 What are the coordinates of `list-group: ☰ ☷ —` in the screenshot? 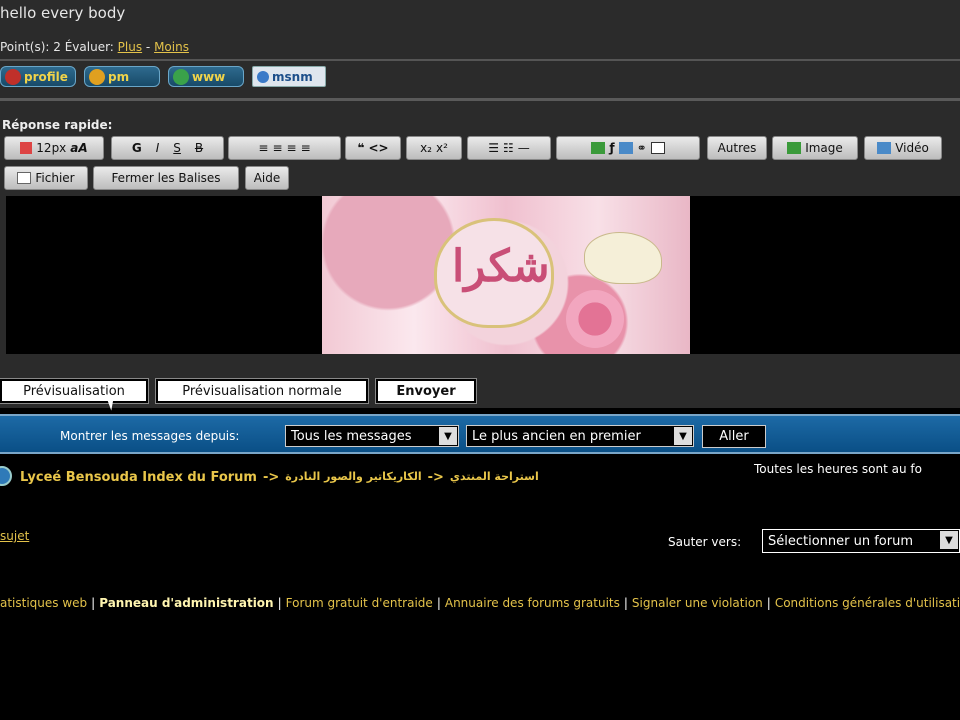 It's located at (509, 148).